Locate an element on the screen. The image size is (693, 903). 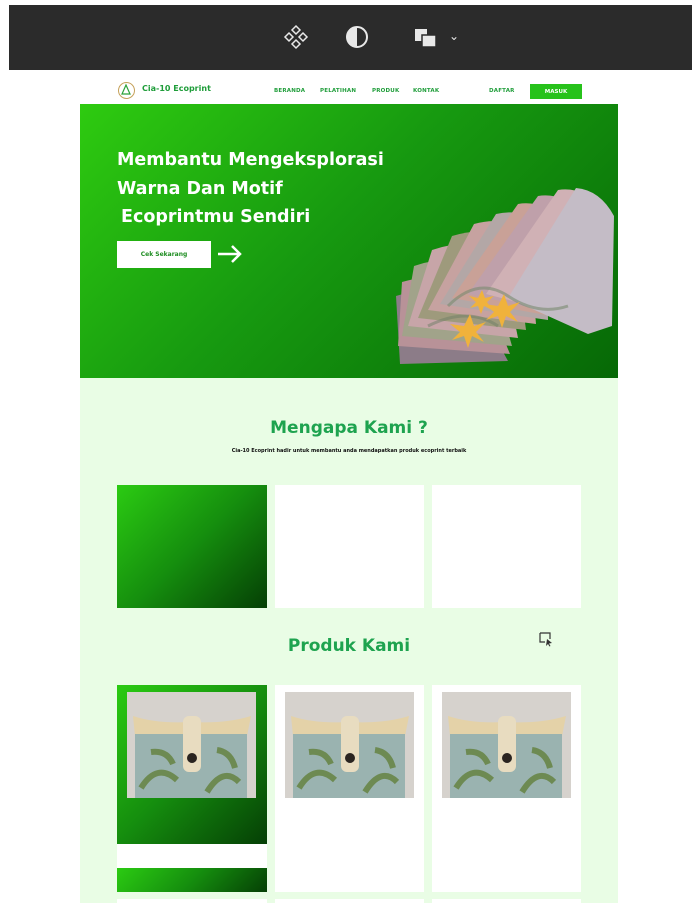
ecoprint-fabric-image is located at coordinates (505, 276).